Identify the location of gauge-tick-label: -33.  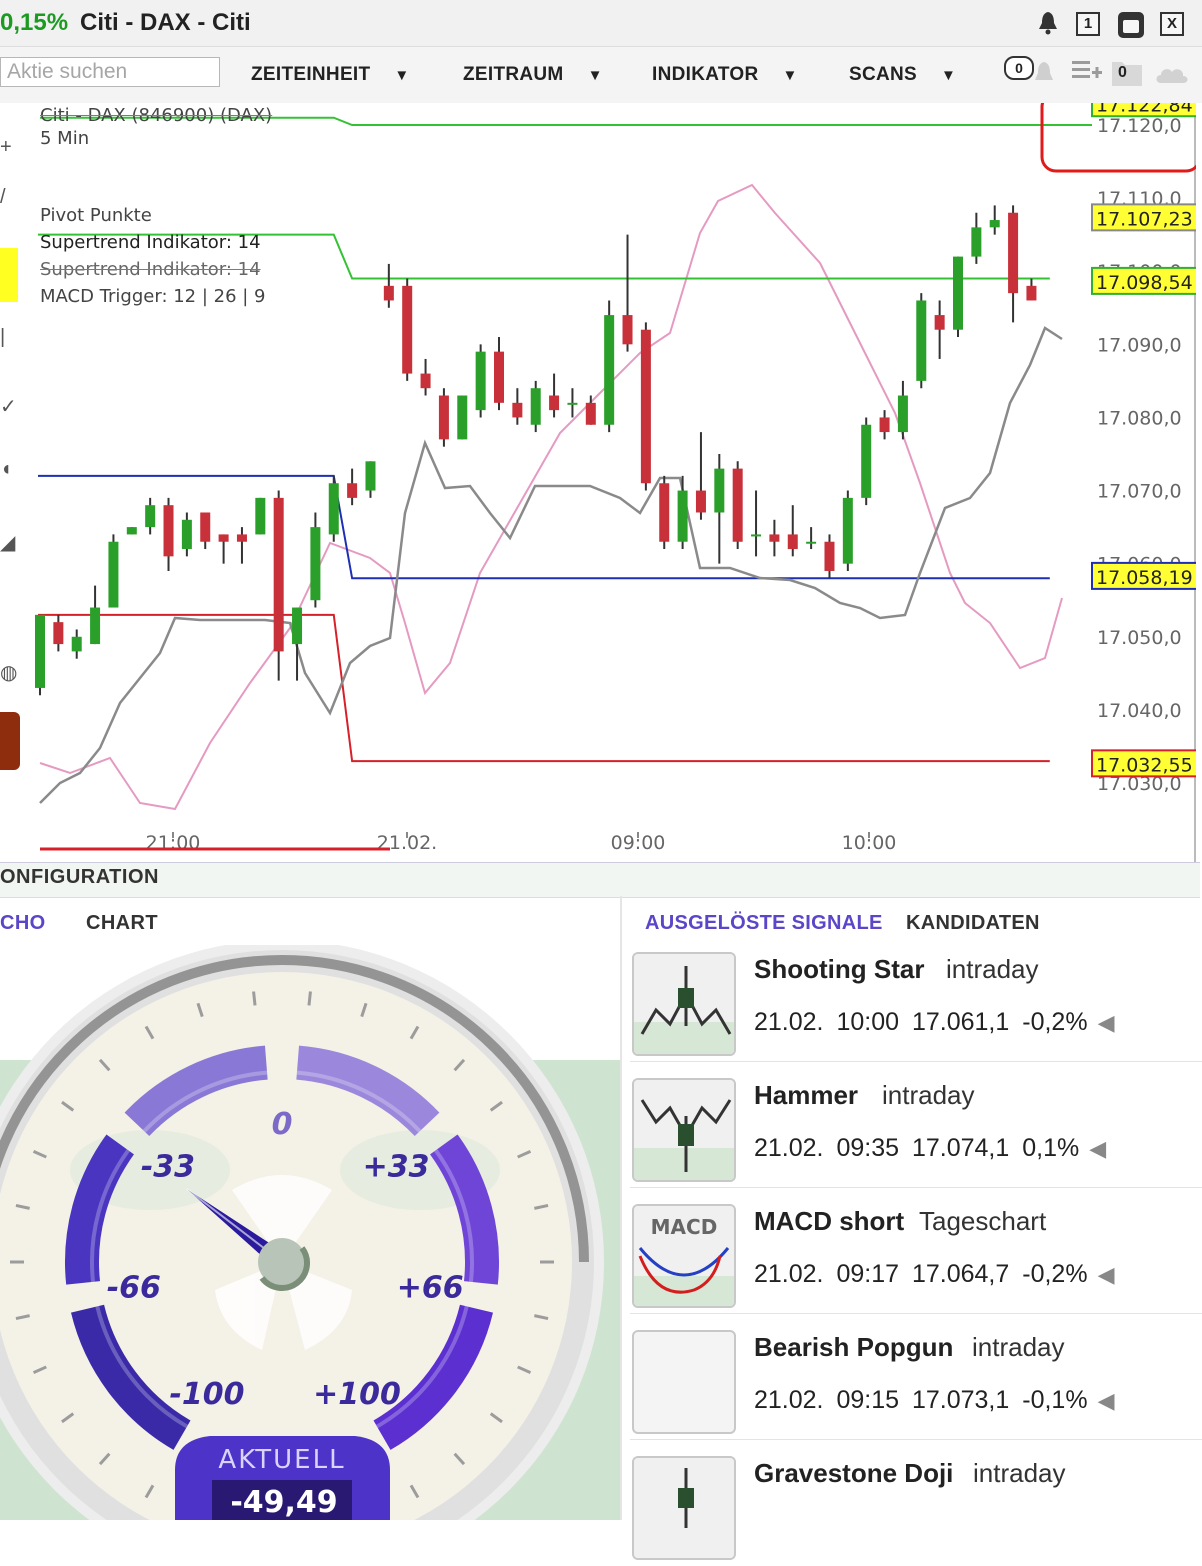
(168, 1167).